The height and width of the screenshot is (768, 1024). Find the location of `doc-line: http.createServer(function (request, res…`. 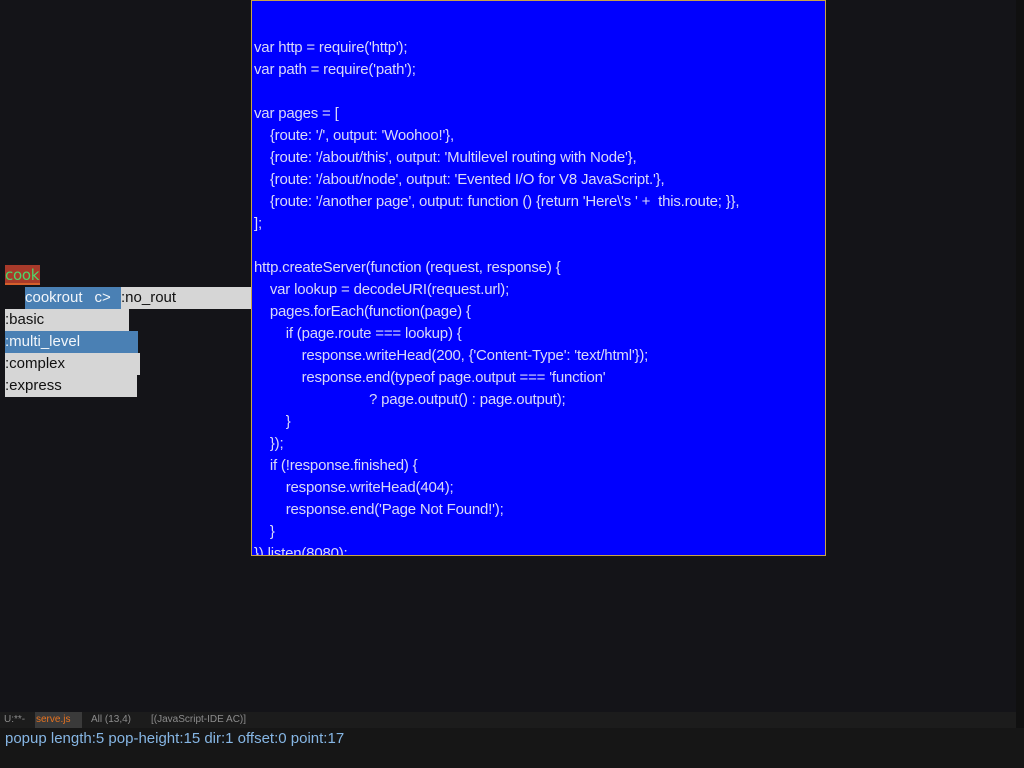

doc-line: http.createServer(function (request, res… is located at coordinates (407, 267).